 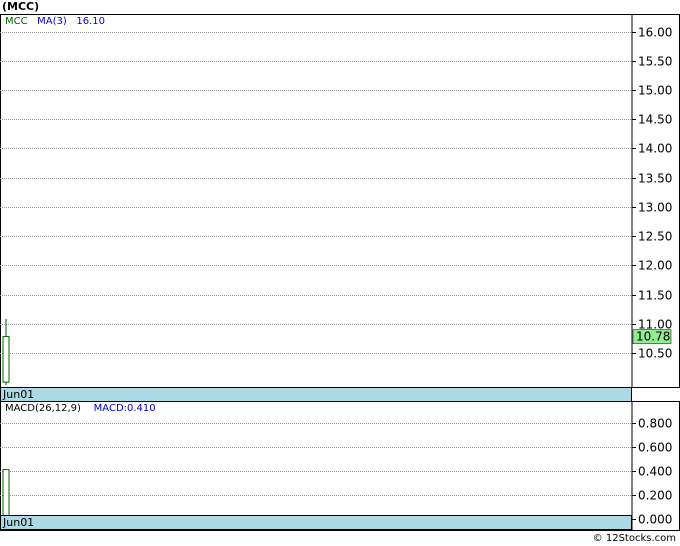 I want to click on macd-date-label: Jun01, so click(x=19, y=522).